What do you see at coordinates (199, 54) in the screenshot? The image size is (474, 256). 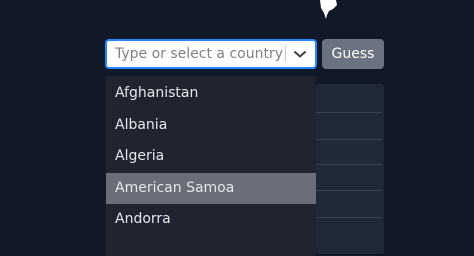 I see `country-select-placeholder: Type or select a country` at bounding box center [199, 54].